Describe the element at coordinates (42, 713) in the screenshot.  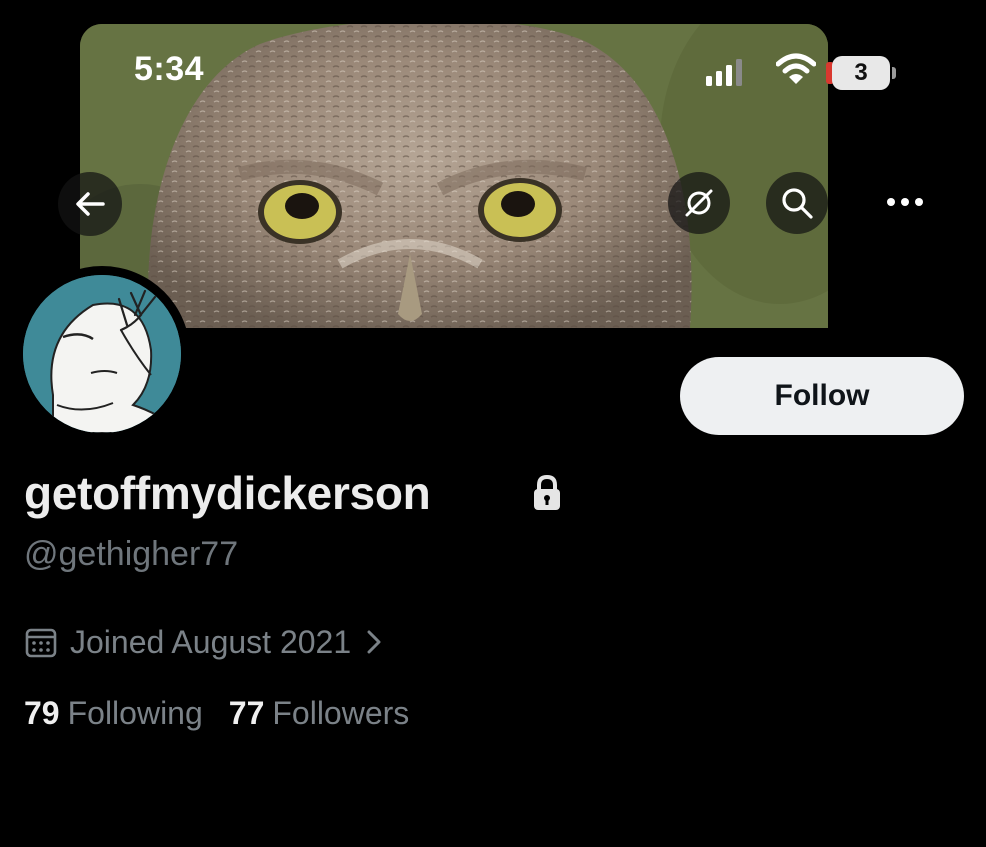
I see `following-count: 79` at that location.